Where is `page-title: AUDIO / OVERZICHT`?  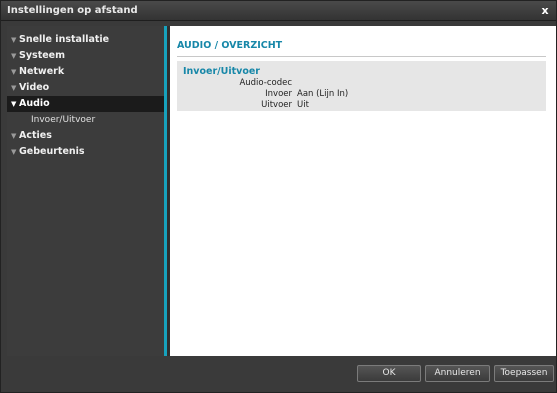 page-title: AUDIO / OVERZICHT is located at coordinates (230, 45).